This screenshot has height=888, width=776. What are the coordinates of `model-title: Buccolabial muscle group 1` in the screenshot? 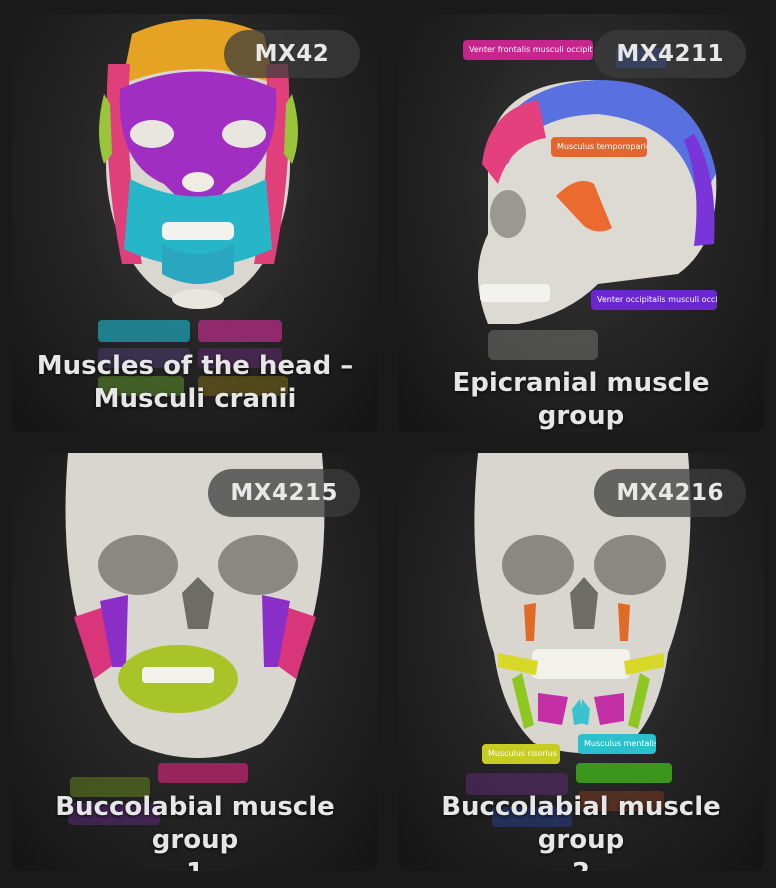 It's located at (195, 831).